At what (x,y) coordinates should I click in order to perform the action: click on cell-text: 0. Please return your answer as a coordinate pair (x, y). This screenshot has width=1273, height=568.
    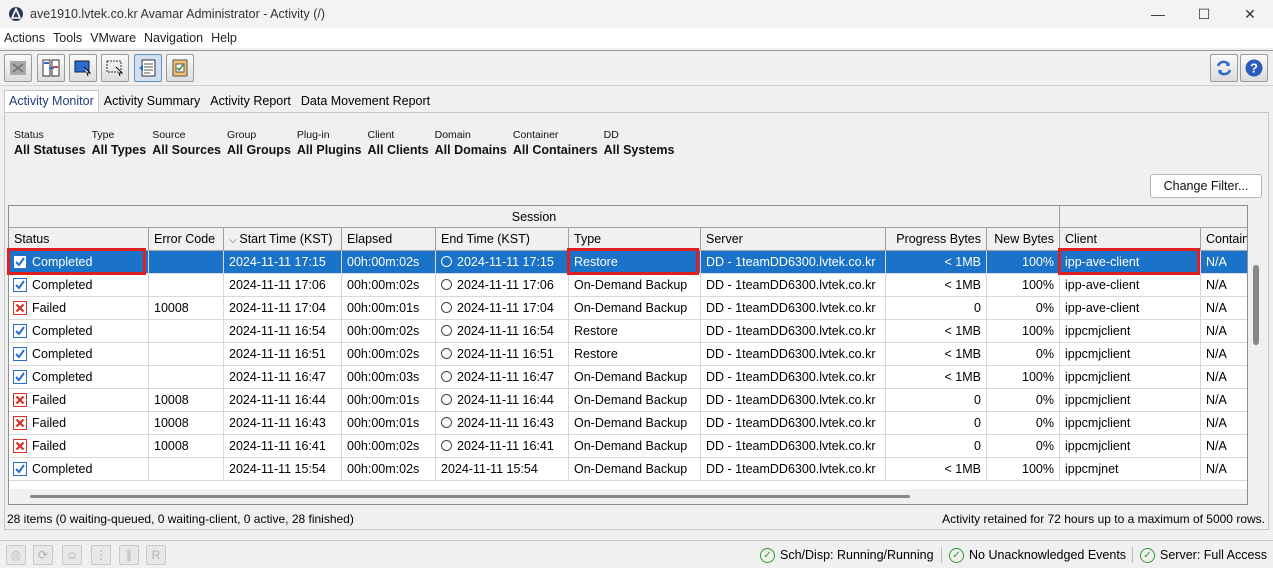
    Looking at the image, I should click on (977, 308).